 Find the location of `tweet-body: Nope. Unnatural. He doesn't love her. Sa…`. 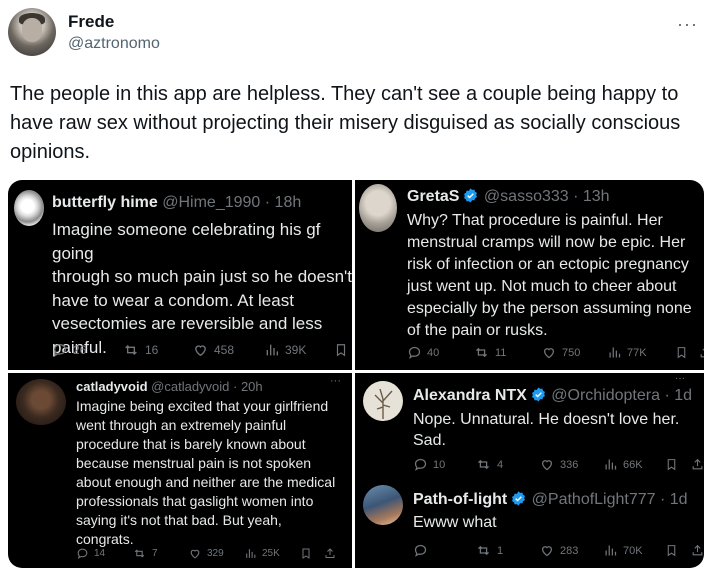

tweet-body: Nope. Unnatural. He doesn't love her. Sa… is located at coordinates (546, 430).